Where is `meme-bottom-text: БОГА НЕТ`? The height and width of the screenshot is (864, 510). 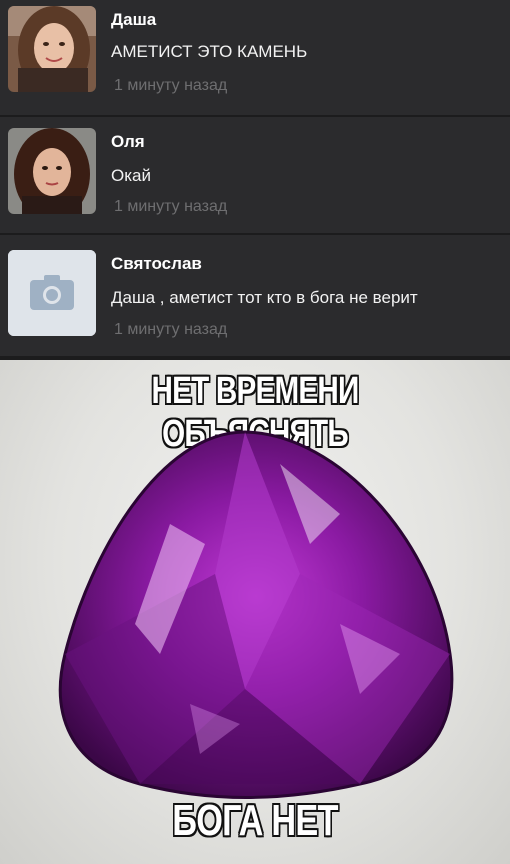 meme-bottom-text: БОГА НЕТ is located at coordinates (255, 820).